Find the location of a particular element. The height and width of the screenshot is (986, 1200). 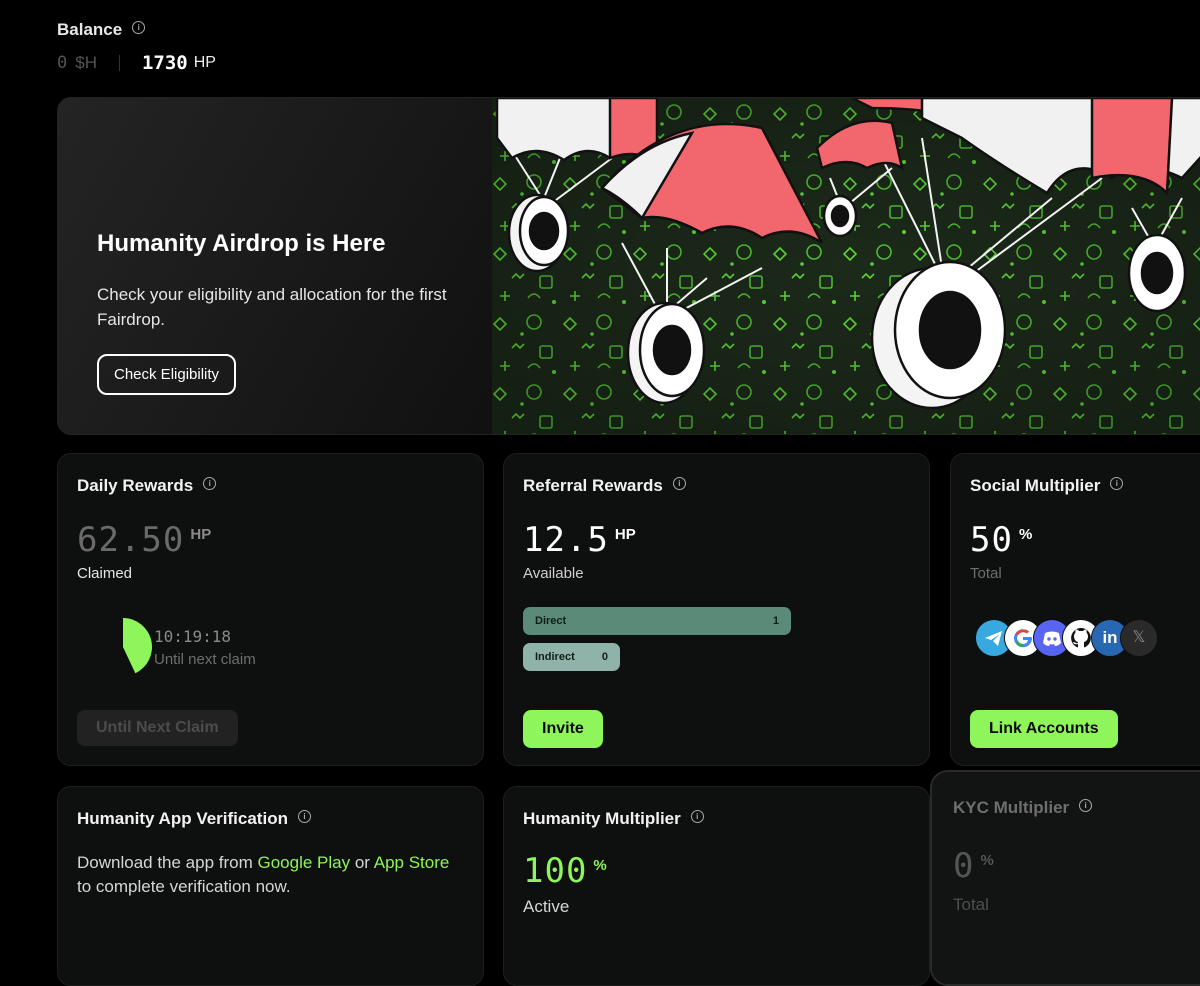

daily-rewards-title: Daily Rewards i is located at coordinates (147, 486).